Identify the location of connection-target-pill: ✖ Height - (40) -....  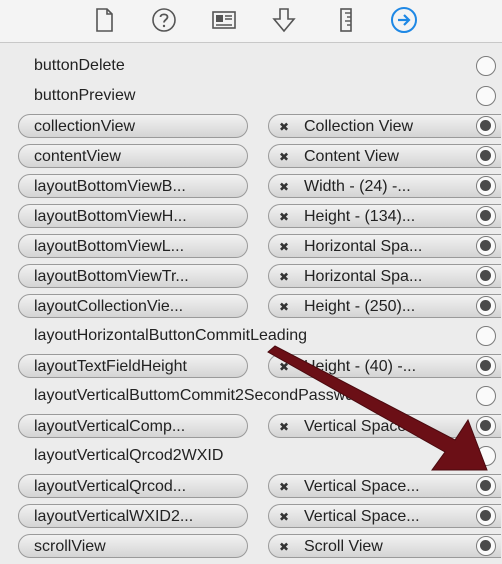
(384, 366).